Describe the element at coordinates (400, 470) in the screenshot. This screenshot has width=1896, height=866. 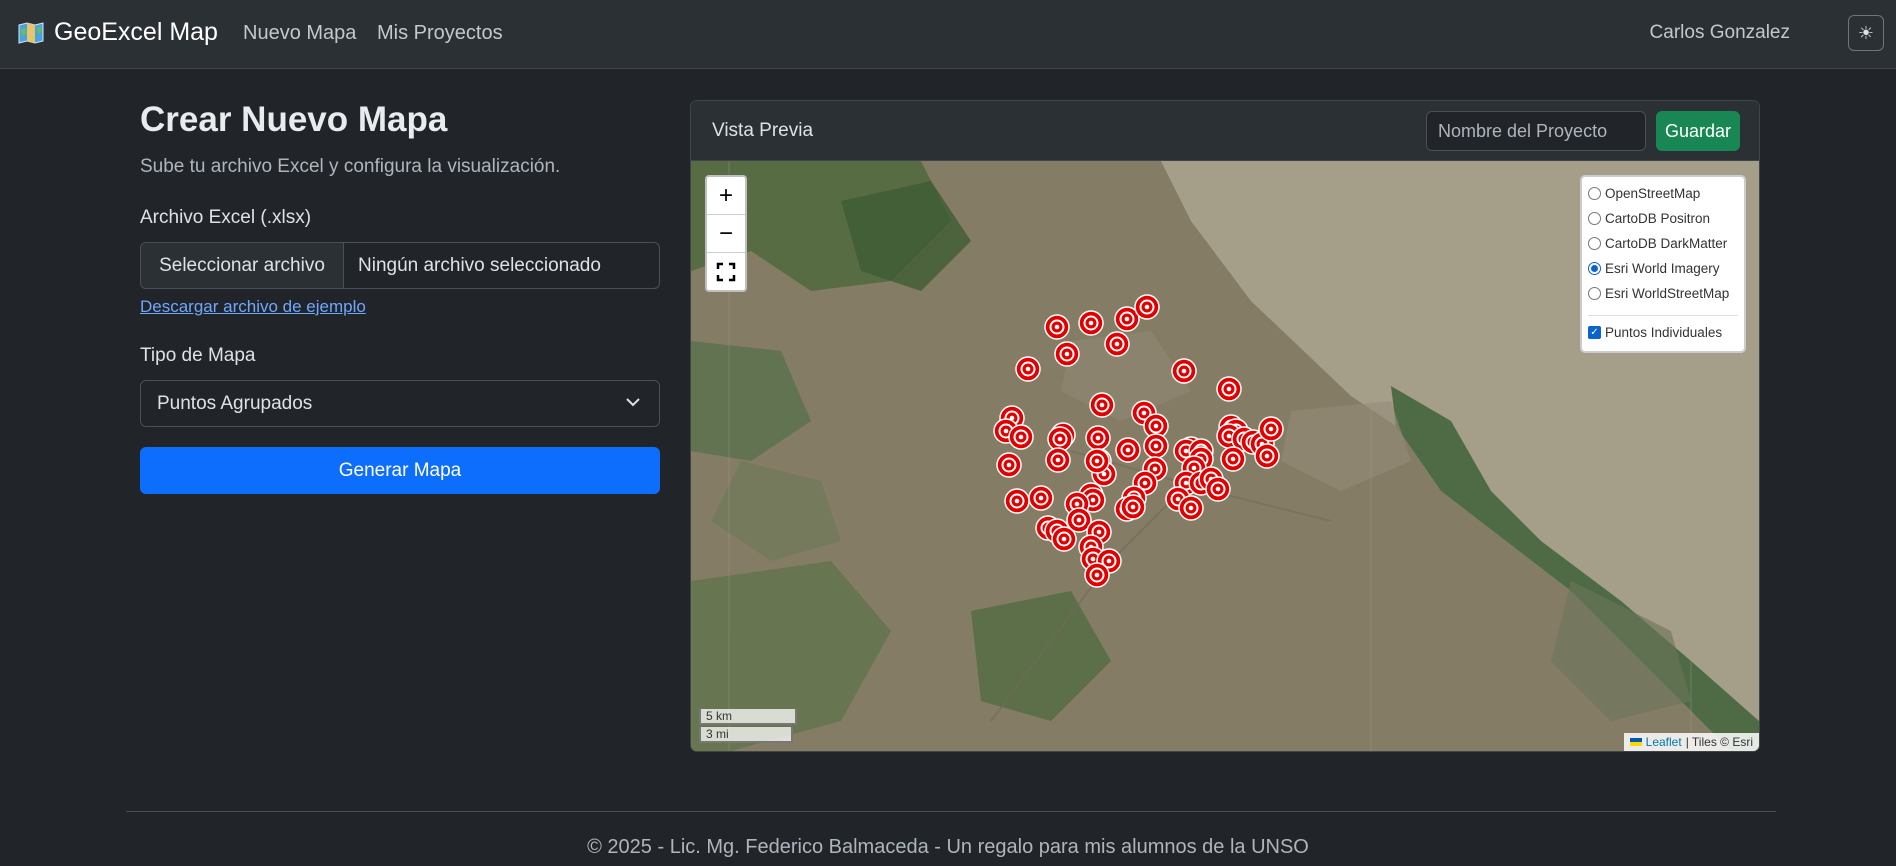
I see `generate-map-button: Generar Mapa` at that location.